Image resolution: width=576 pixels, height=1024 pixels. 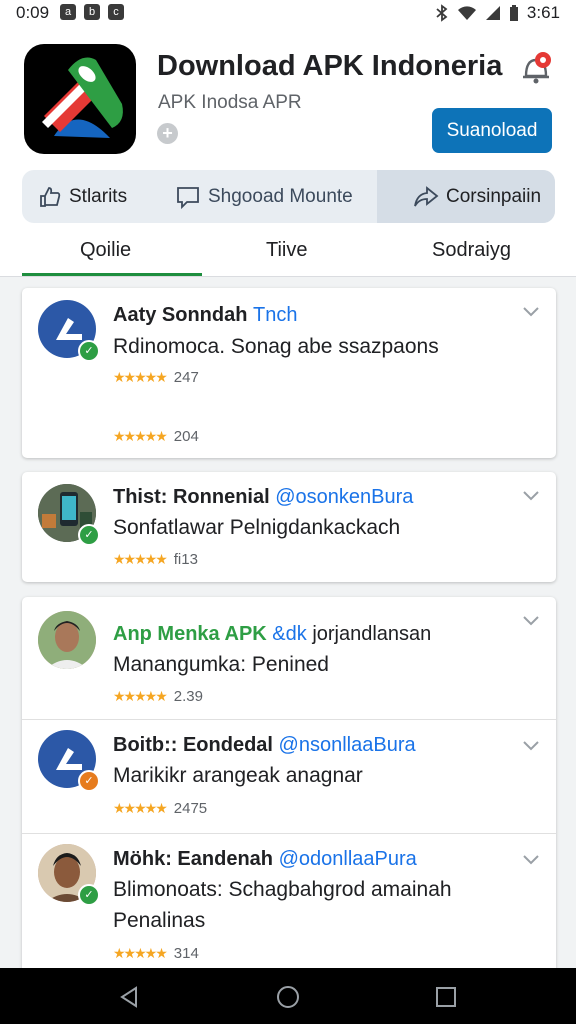 What do you see at coordinates (280, 196) in the screenshot?
I see `action-label: Shgooad Mounte` at bounding box center [280, 196].